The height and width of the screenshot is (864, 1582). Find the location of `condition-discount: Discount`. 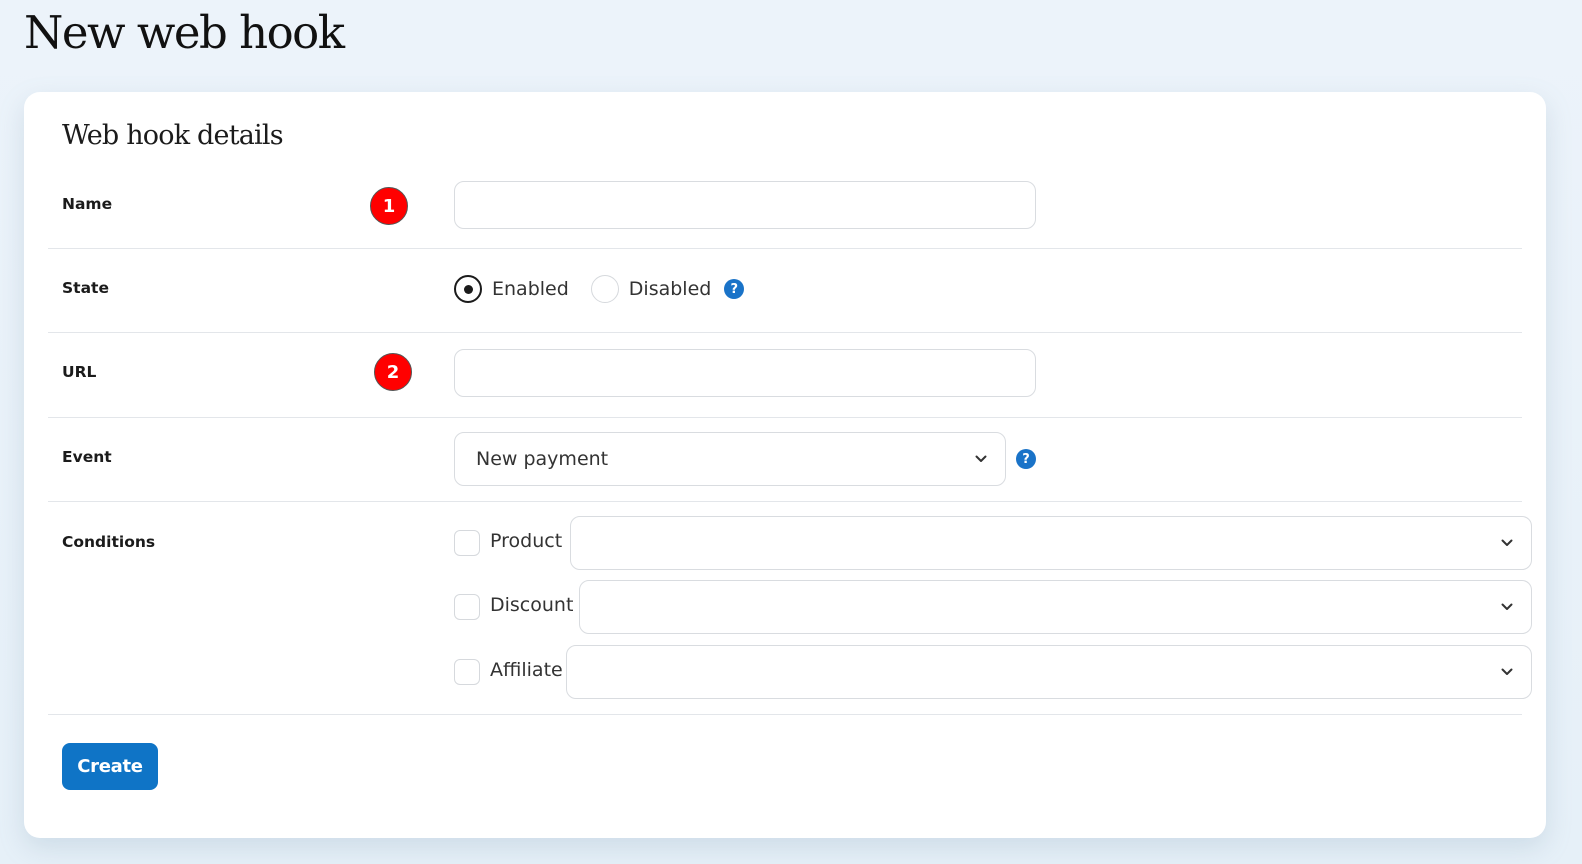

condition-discount: Discount is located at coordinates (993, 607).